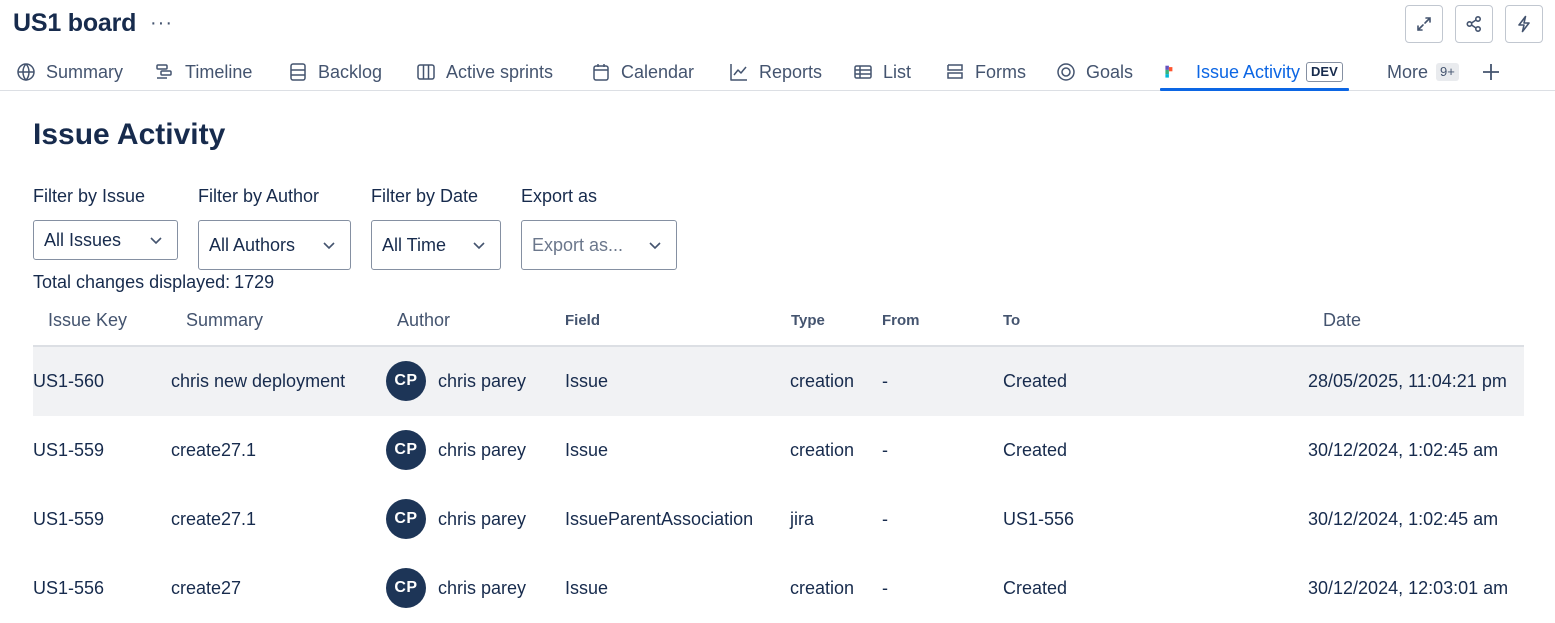  What do you see at coordinates (161, 23) in the screenshot?
I see `board-more-menu: ···` at bounding box center [161, 23].